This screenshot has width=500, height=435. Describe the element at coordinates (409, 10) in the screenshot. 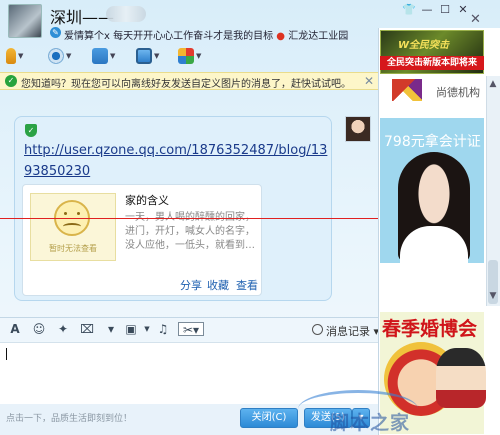

I see `skin-icon: 👕` at that location.